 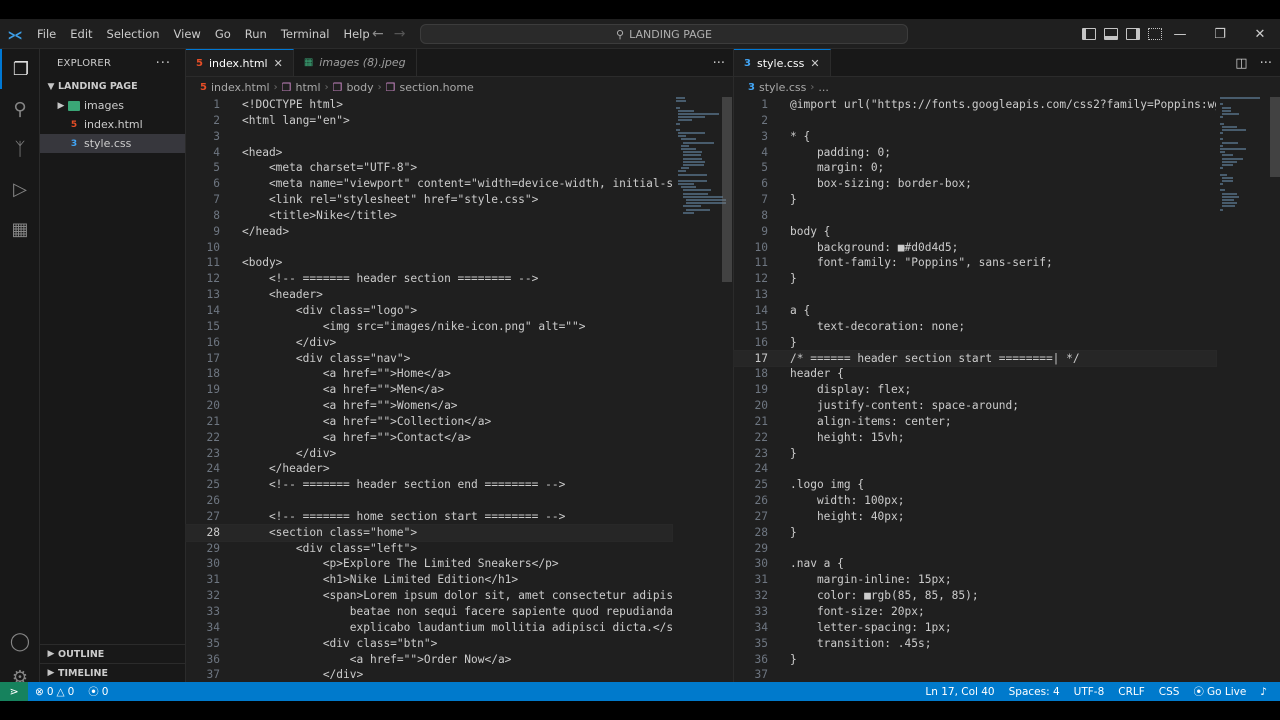 I want to click on code-line: 11 <body>, so click(x=429, y=263).